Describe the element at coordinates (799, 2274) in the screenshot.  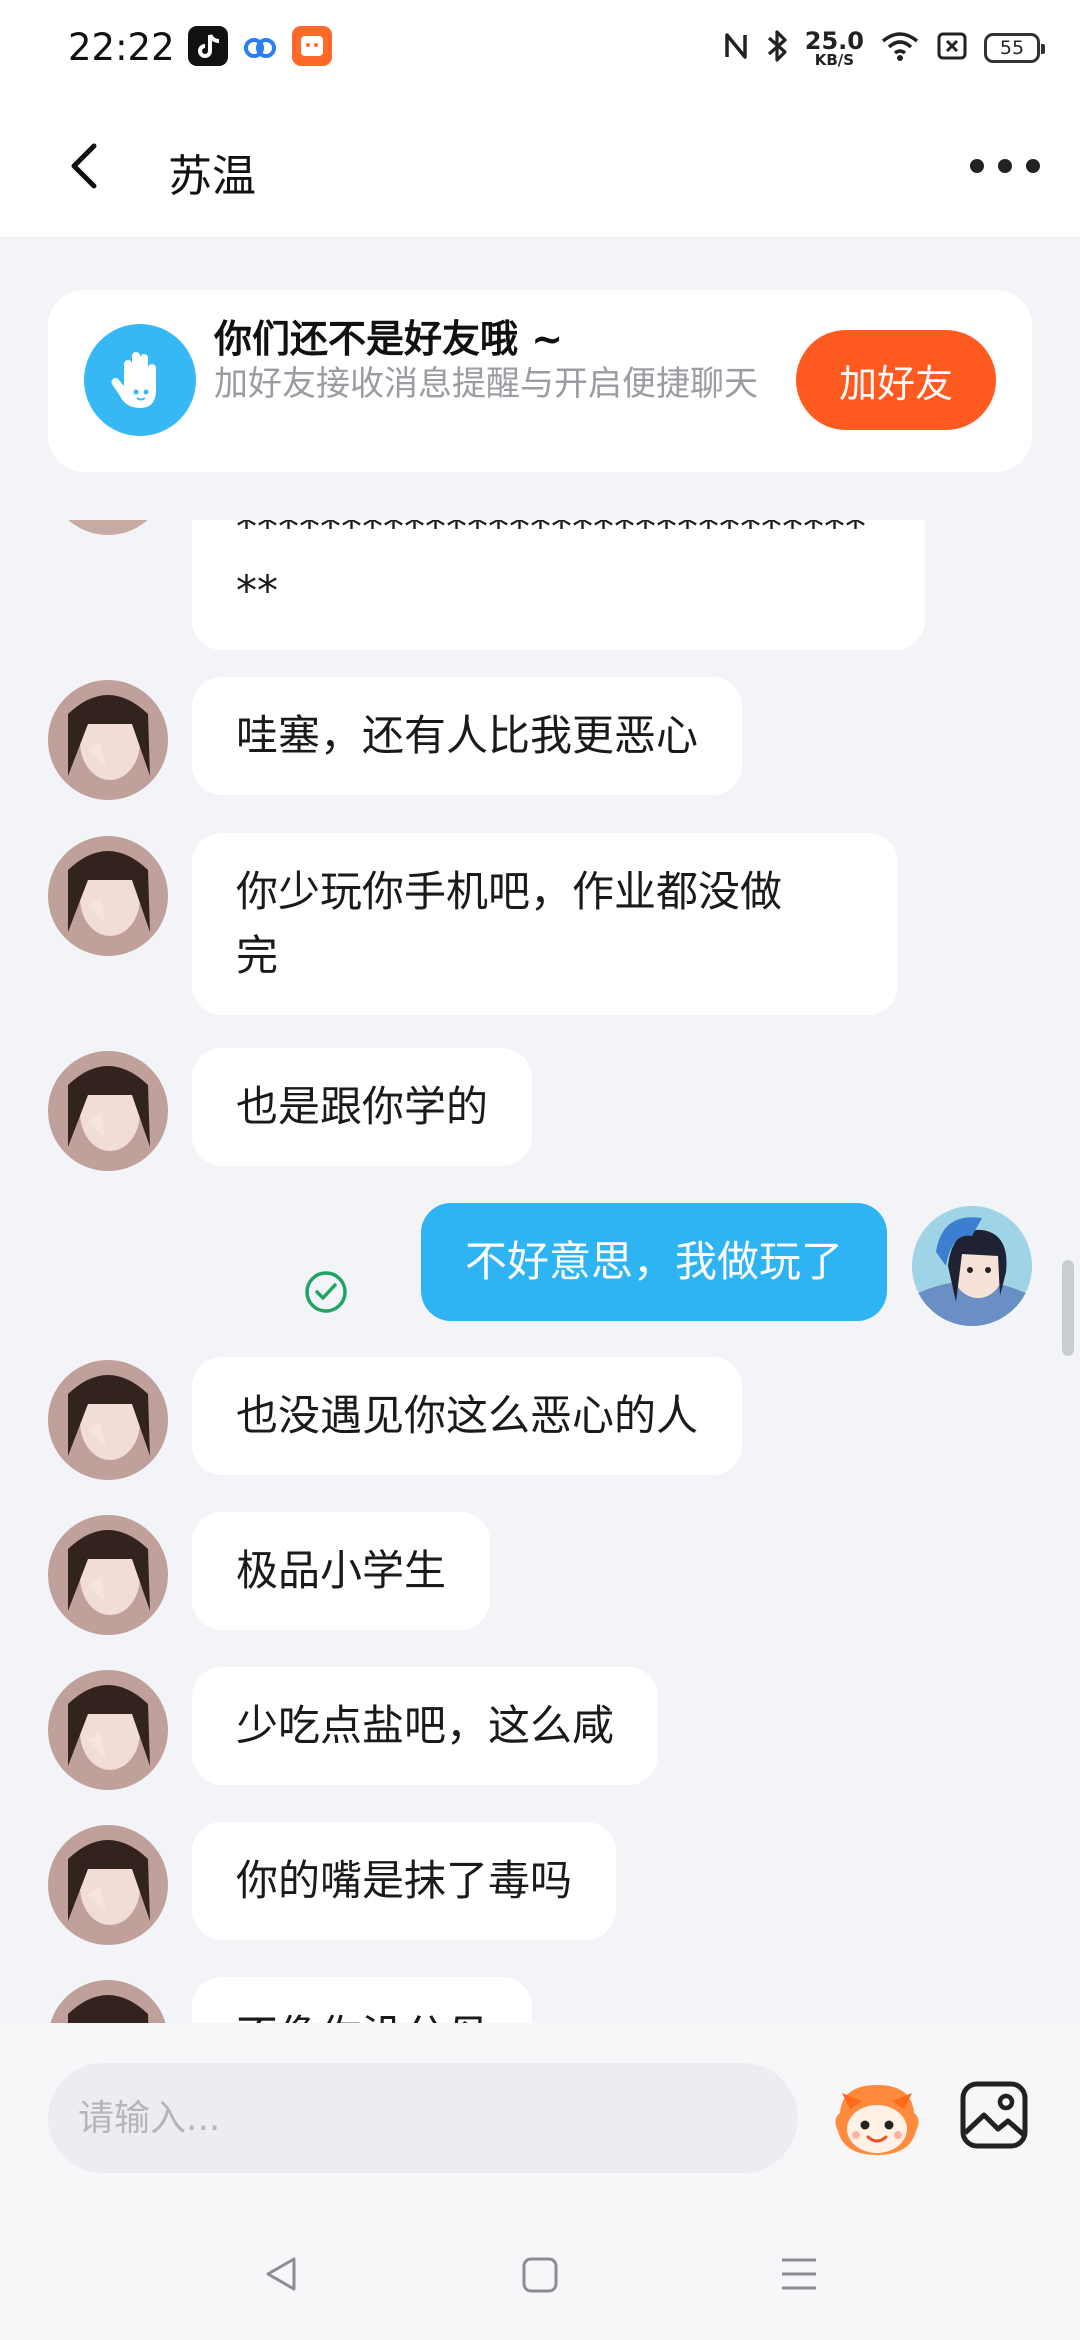
I see `nav-menu-icon` at that location.